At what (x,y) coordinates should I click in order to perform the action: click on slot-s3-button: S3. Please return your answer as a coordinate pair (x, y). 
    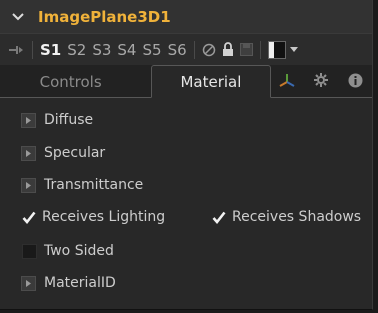
    Looking at the image, I should click on (101, 50).